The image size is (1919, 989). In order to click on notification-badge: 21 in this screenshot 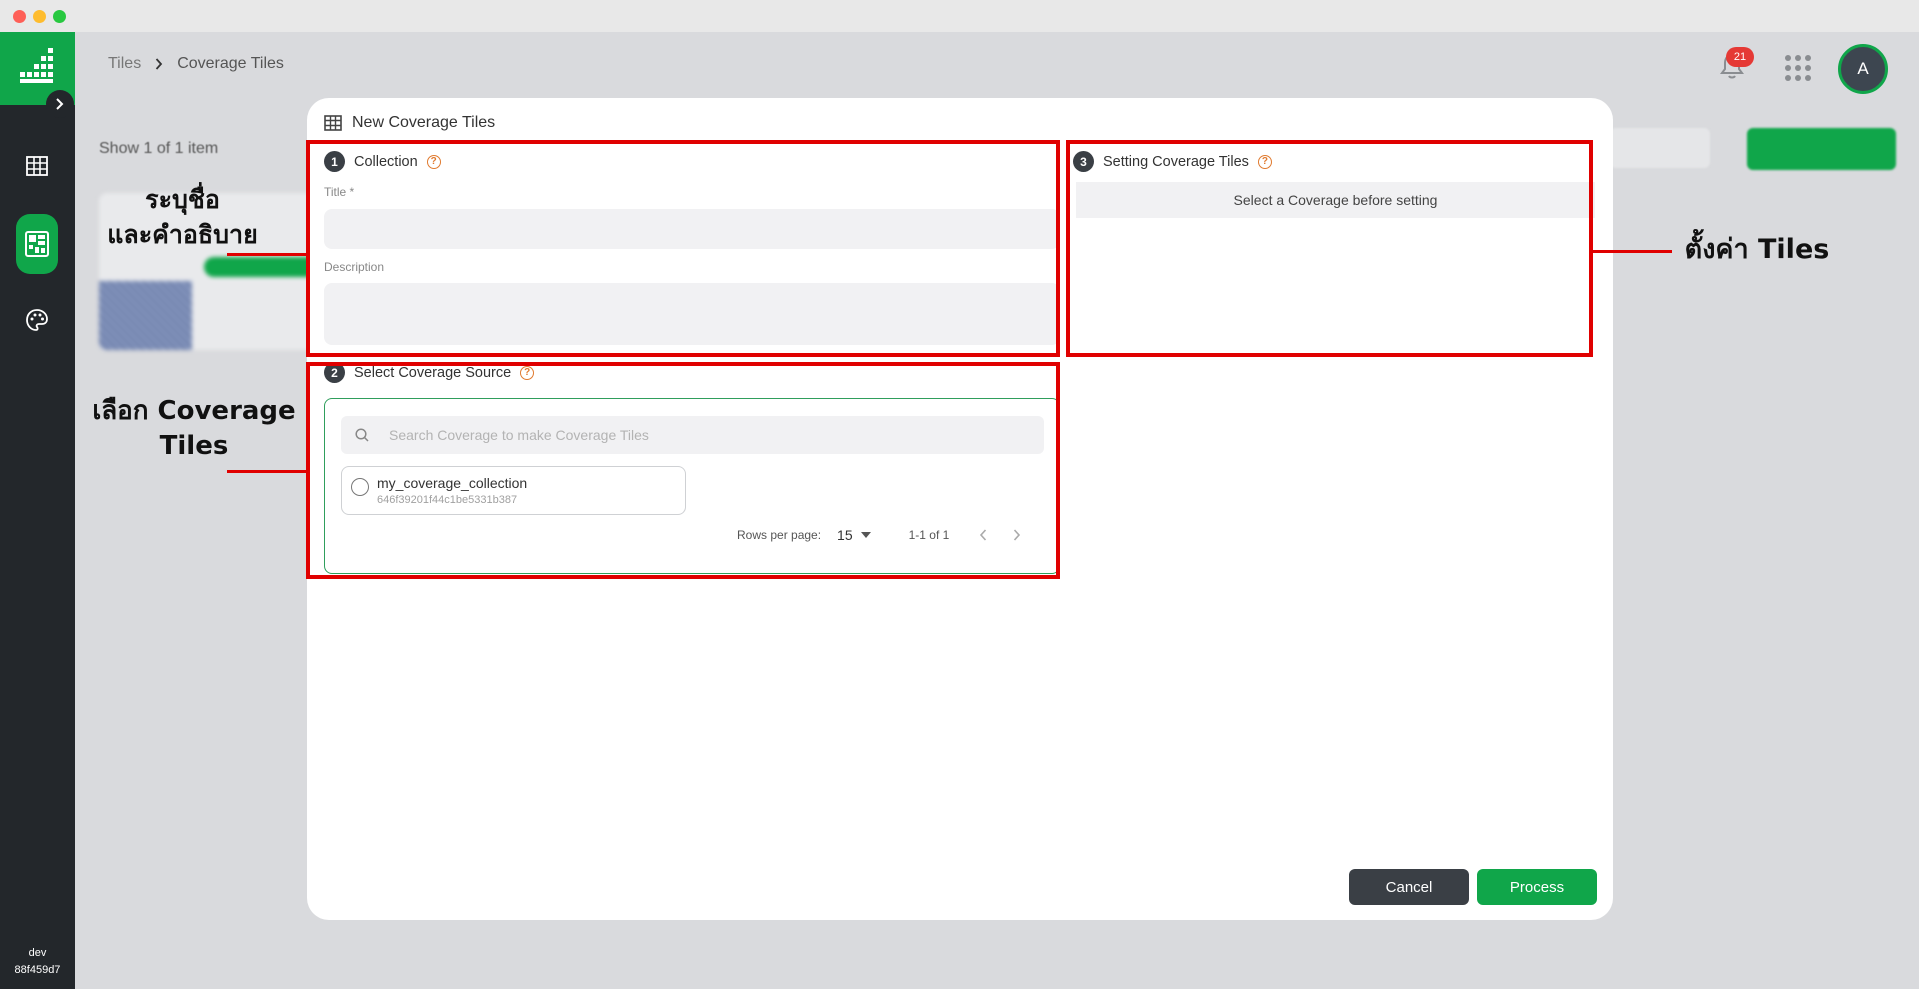, I will do `click(1740, 57)`.